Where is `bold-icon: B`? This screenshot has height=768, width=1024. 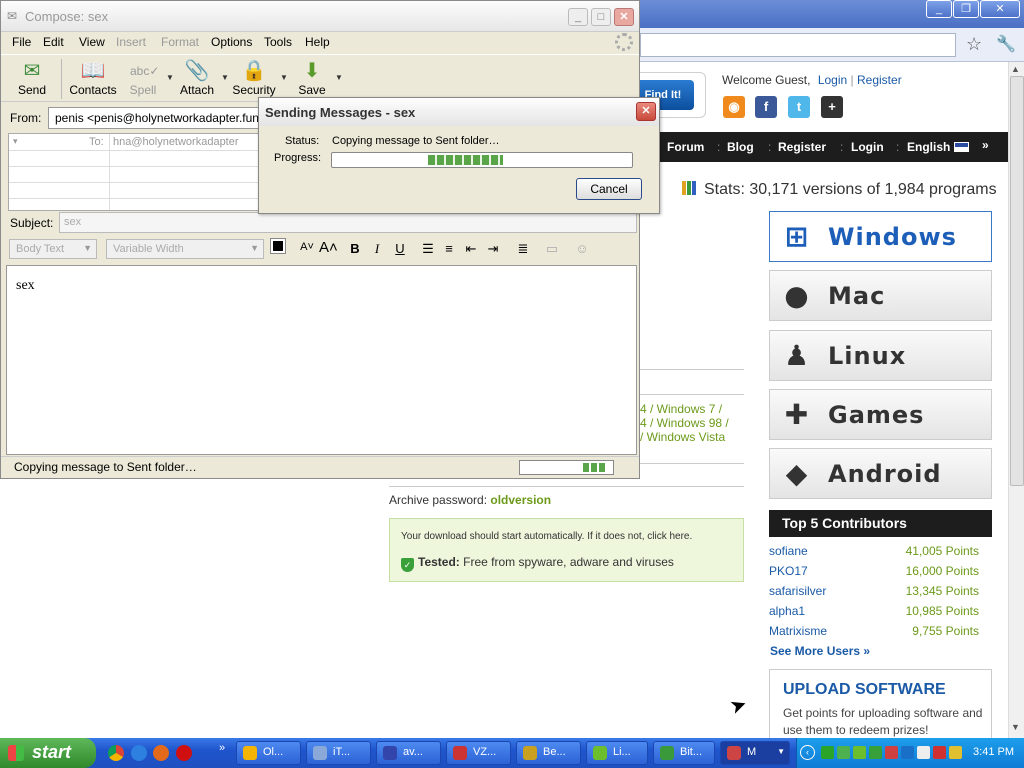
bold-icon: B is located at coordinates (355, 248).